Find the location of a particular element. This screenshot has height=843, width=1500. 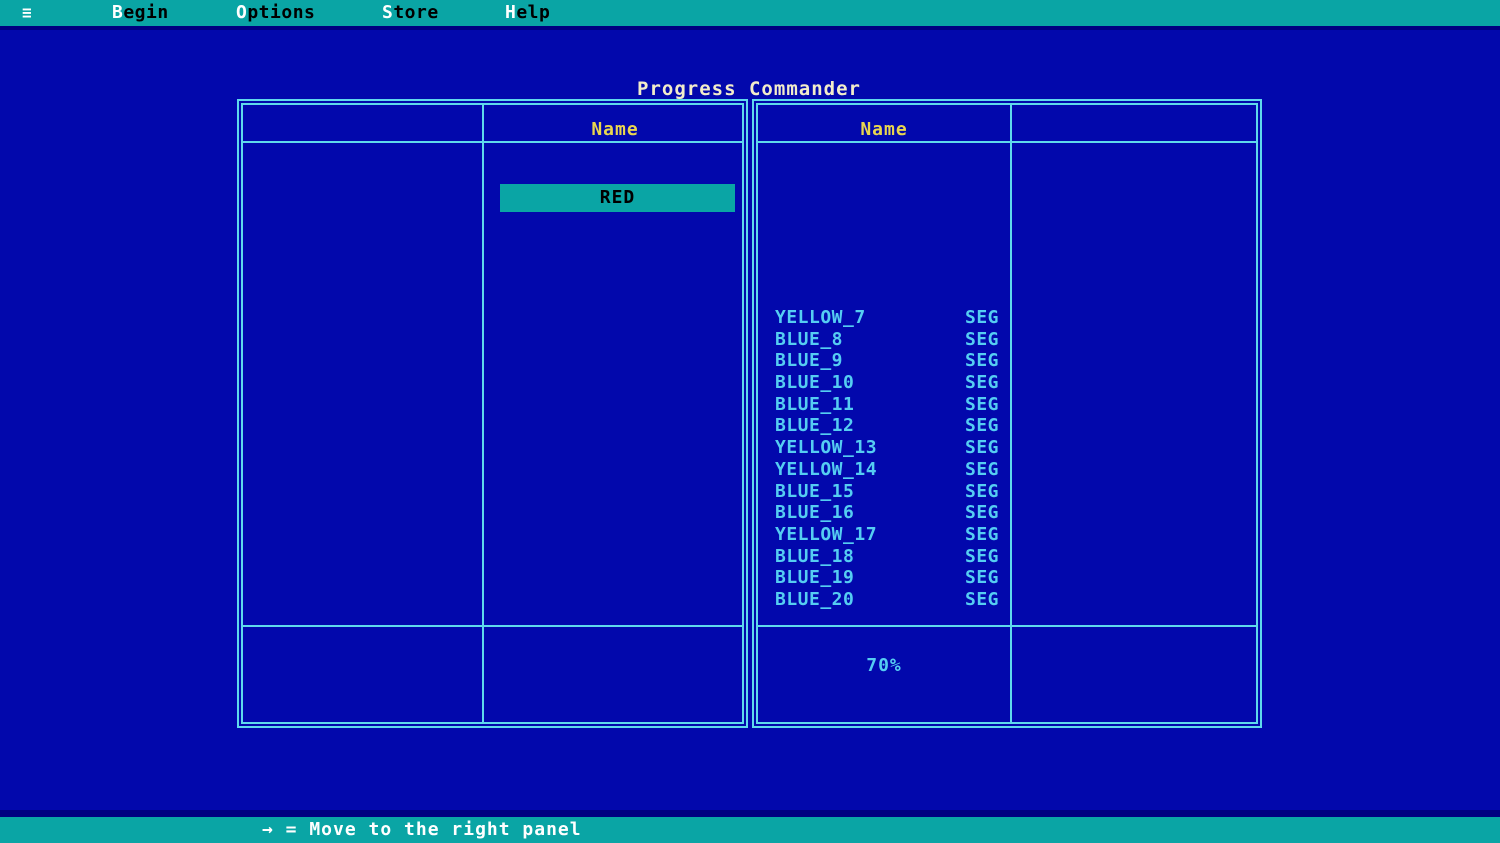

menu-label-rest: elp is located at coordinates (533, 12).